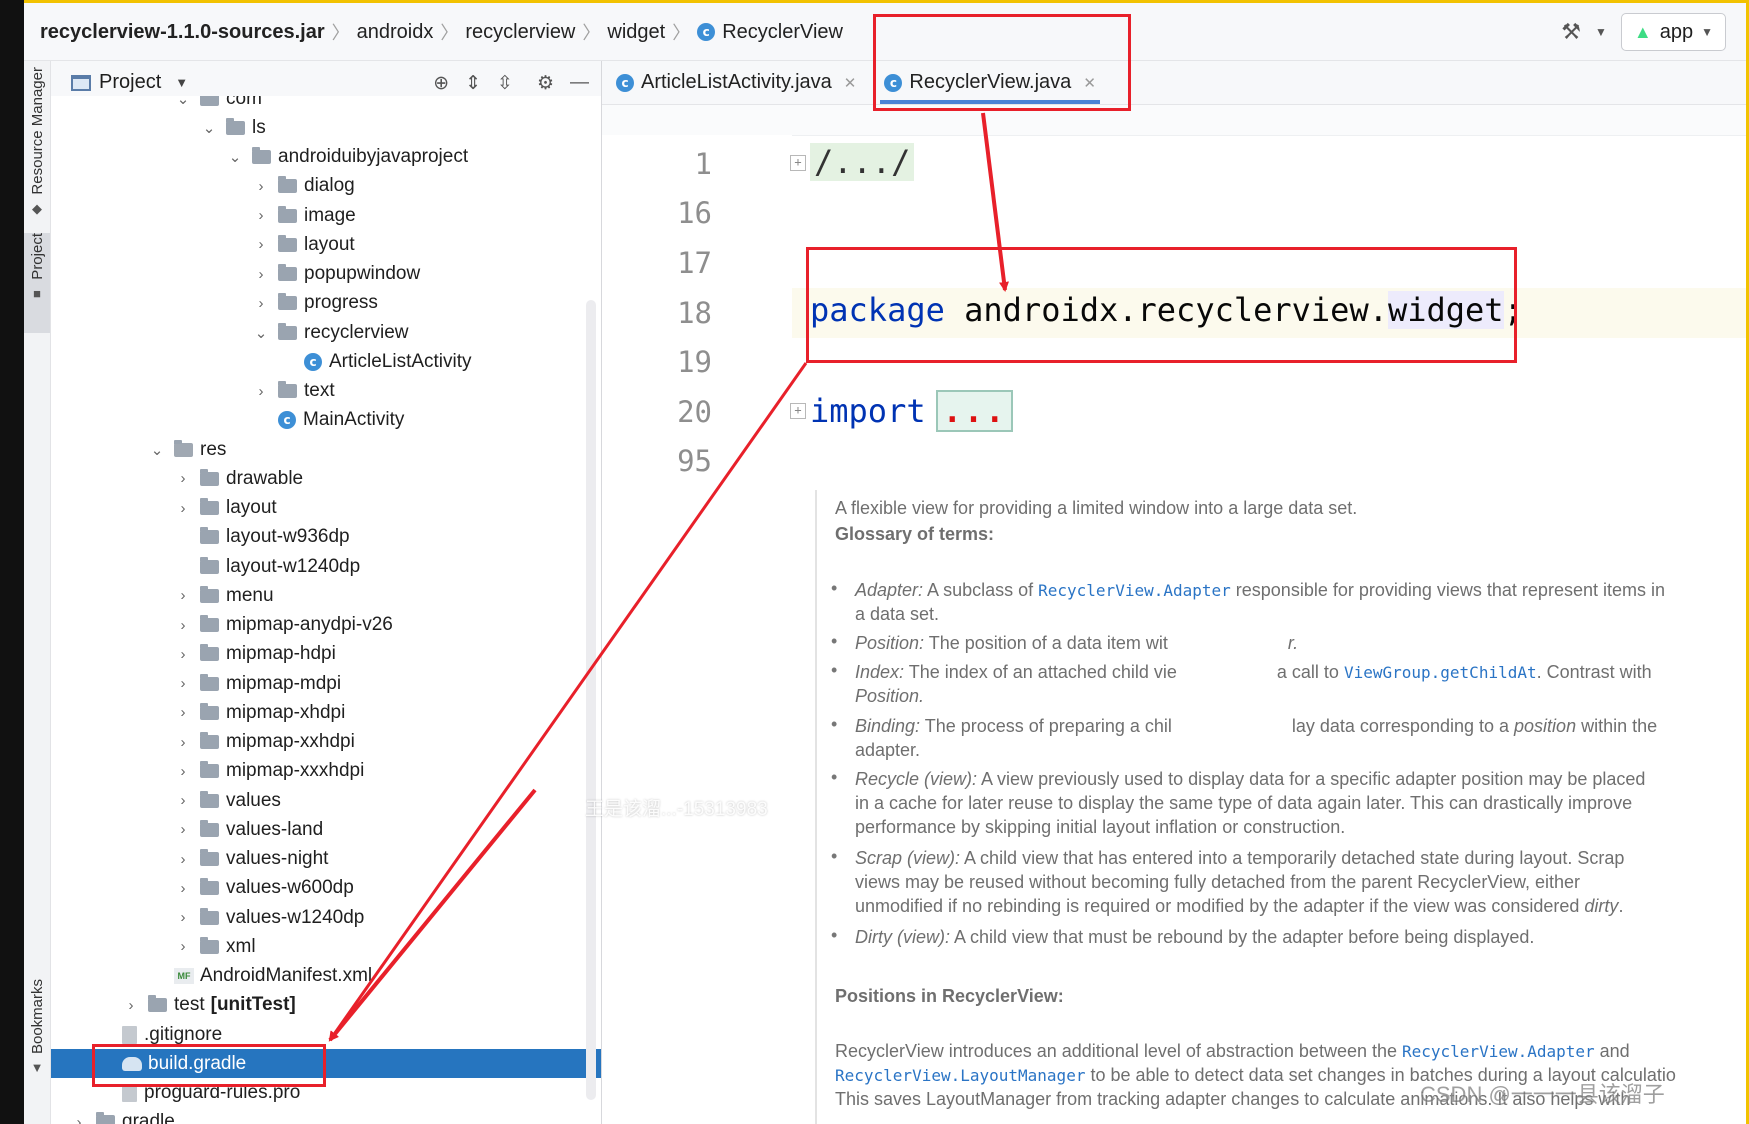 Image resolution: width=1749 pixels, height=1124 pixels. What do you see at coordinates (990, 82) in the screenshot?
I see `editor-tab-recyclerview: c RecyclerView.java ✕` at bounding box center [990, 82].